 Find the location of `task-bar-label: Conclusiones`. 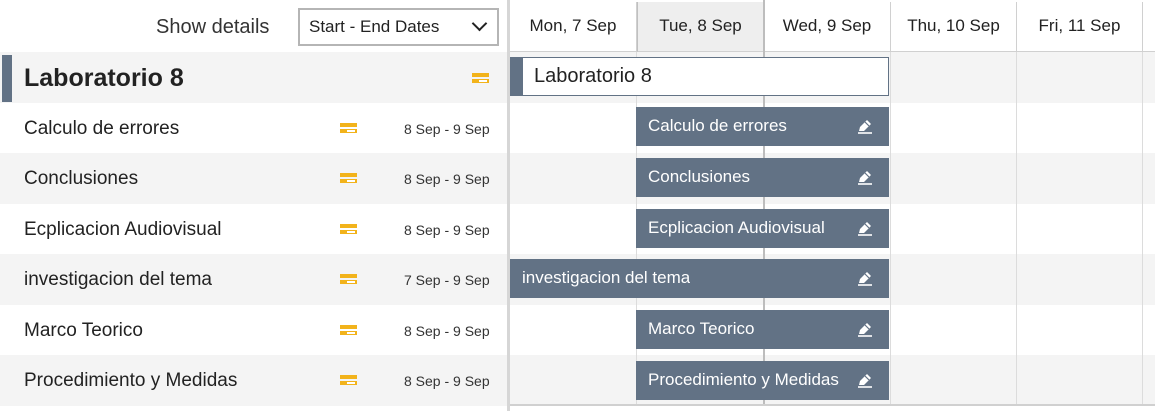

task-bar-label: Conclusiones is located at coordinates (699, 176).